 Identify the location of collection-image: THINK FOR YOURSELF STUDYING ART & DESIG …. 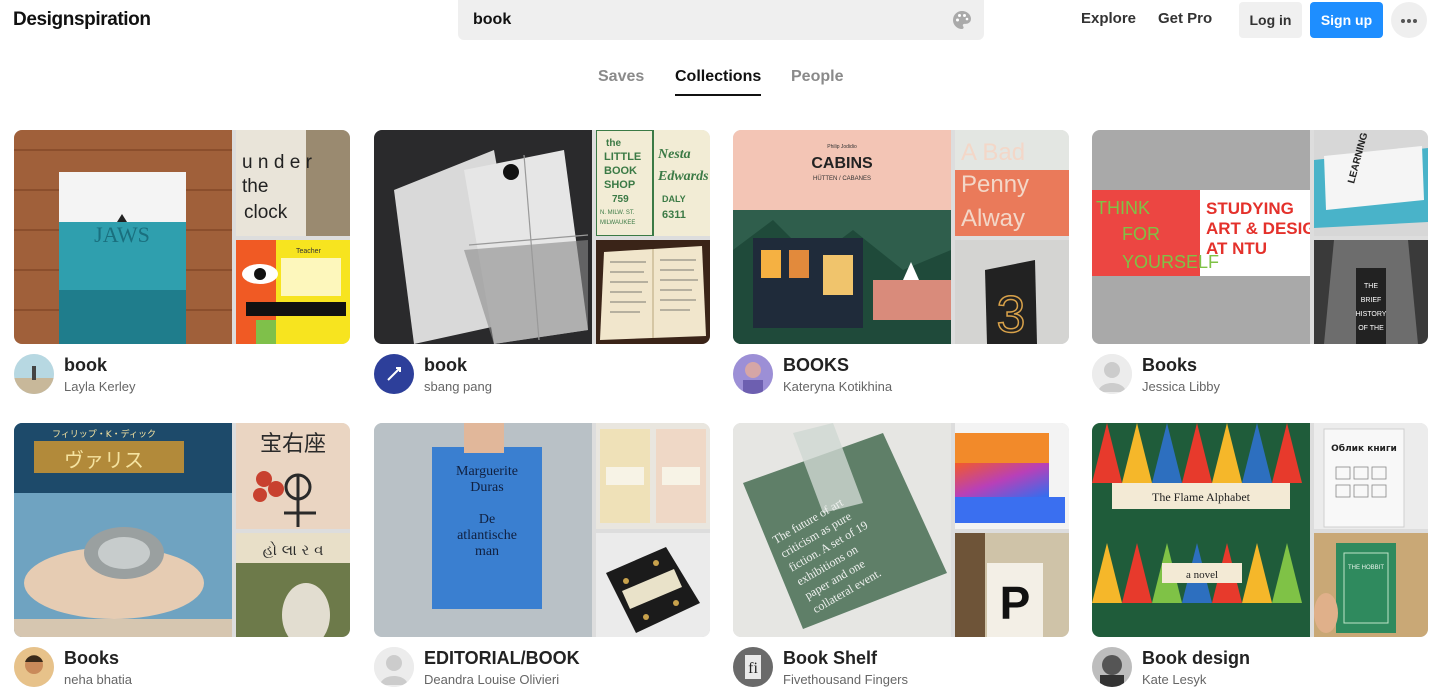
(1201, 237).